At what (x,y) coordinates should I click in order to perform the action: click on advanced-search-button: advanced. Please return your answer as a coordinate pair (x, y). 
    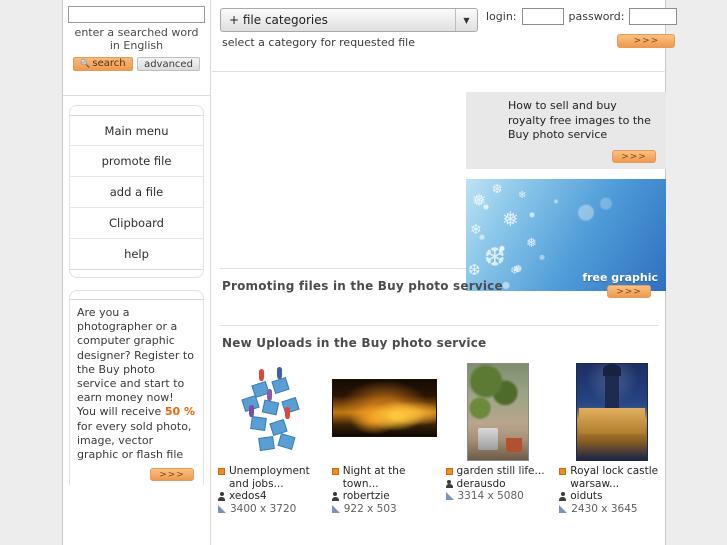
    Looking at the image, I should click on (168, 64).